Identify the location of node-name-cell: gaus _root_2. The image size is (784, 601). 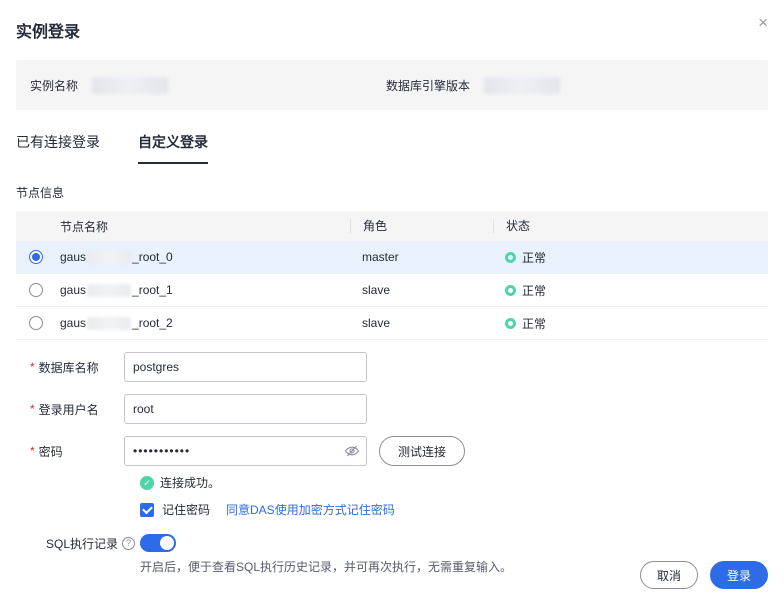
(203, 323).